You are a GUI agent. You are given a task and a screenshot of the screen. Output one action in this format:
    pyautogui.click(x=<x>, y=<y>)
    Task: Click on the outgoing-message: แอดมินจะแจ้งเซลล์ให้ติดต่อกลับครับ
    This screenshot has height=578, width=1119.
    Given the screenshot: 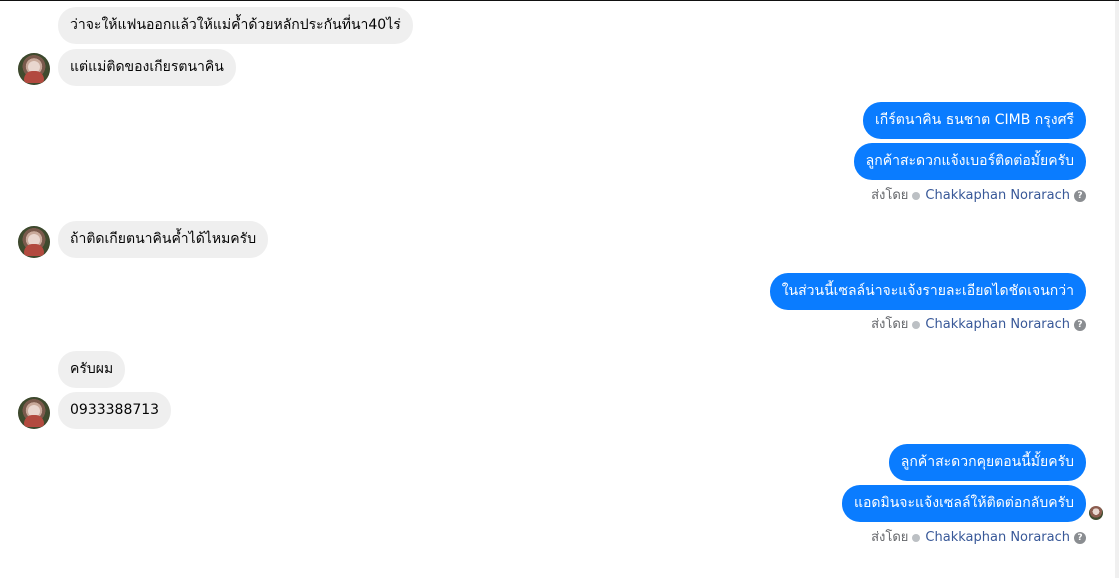 What is the action you would take?
    pyautogui.click(x=963, y=503)
    